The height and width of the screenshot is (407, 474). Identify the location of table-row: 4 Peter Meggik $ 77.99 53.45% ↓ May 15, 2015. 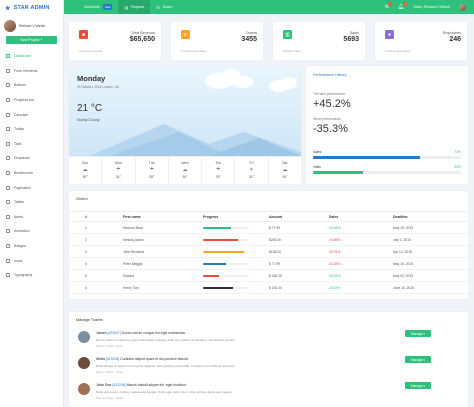
(268, 263).